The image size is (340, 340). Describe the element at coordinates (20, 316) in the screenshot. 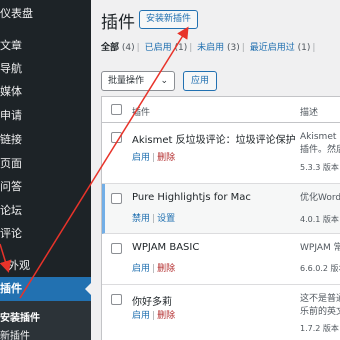

I see `submenu-installed-plugins: 安装插件` at that location.